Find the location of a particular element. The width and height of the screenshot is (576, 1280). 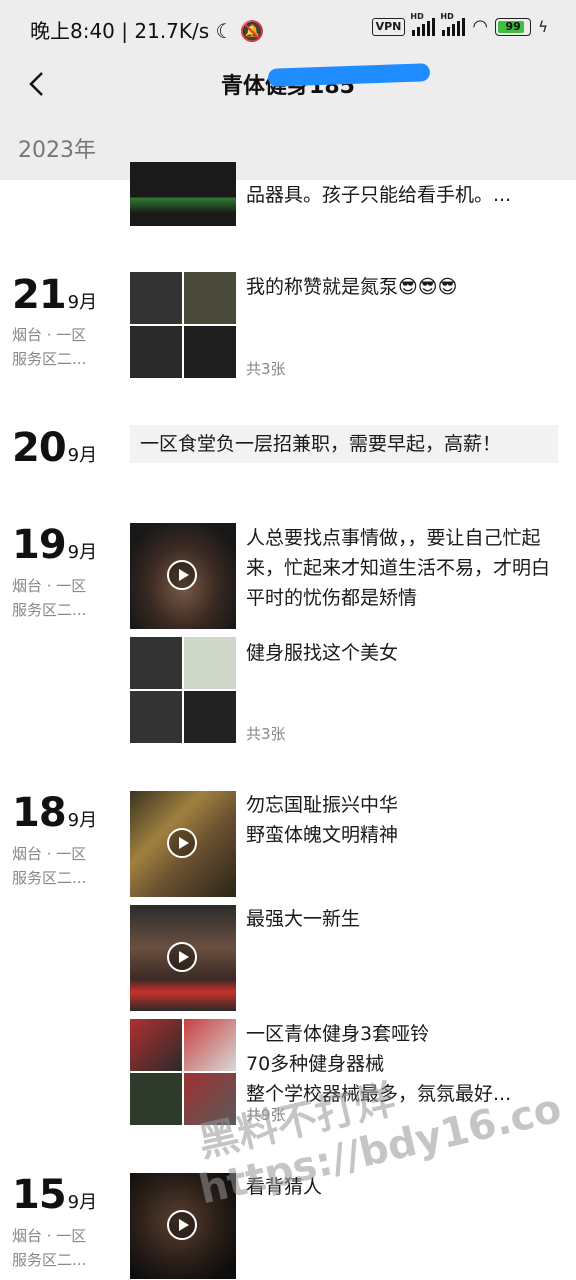

post-text: 我的称赞就是氮泵😎😎😎 is located at coordinates (402, 287).